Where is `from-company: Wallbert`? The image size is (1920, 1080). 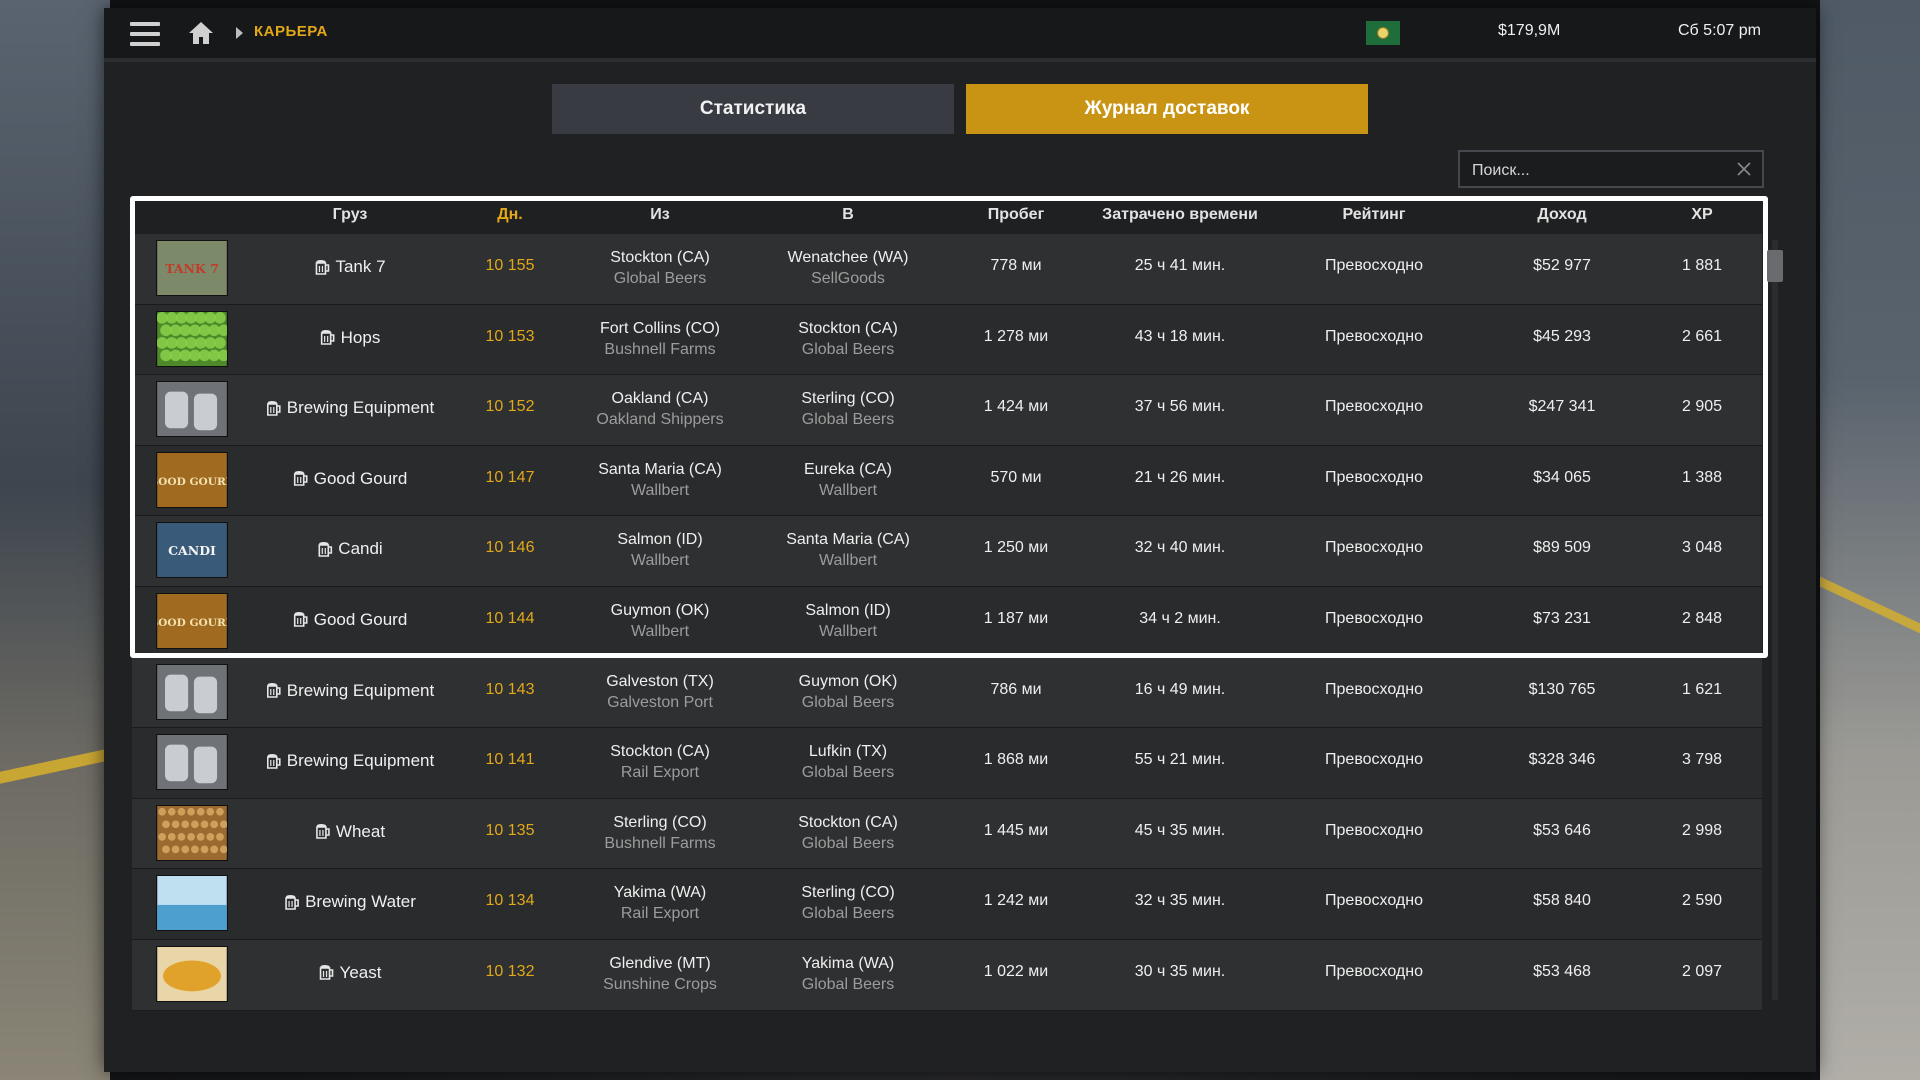
from-company: Wallbert is located at coordinates (660, 490).